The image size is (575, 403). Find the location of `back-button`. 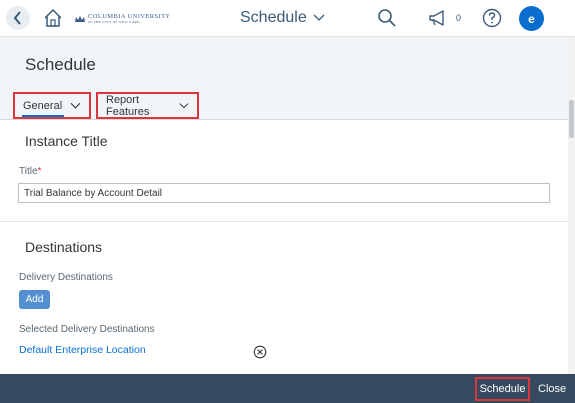

back-button is located at coordinates (18, 18).